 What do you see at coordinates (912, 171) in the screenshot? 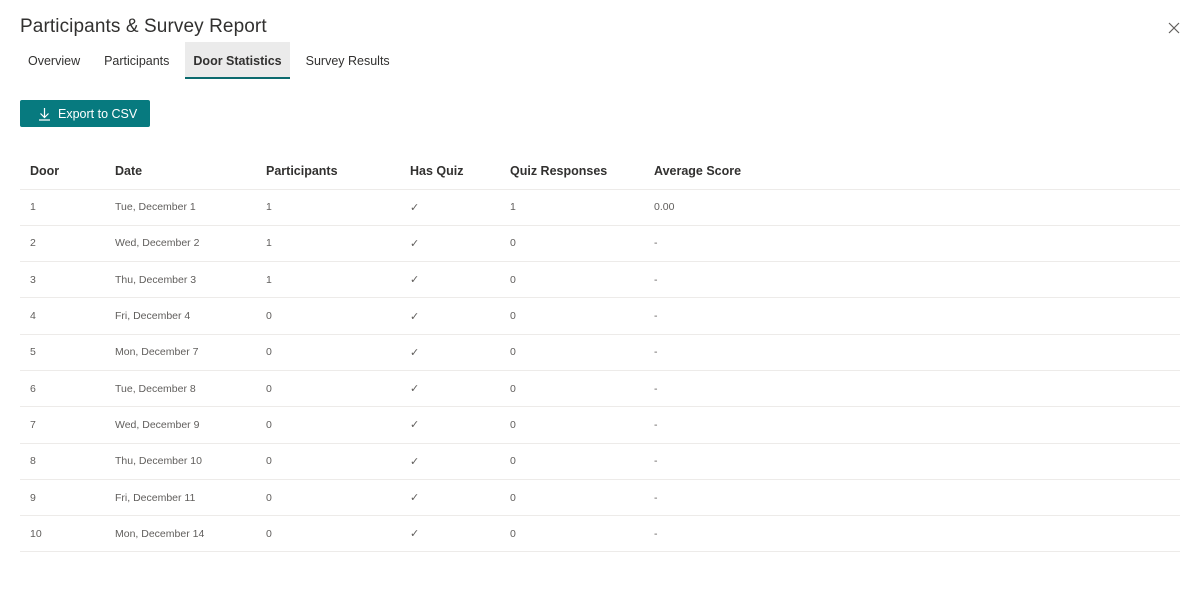
I see `header-average-score: Average Score` at bounding box center [912, 171].